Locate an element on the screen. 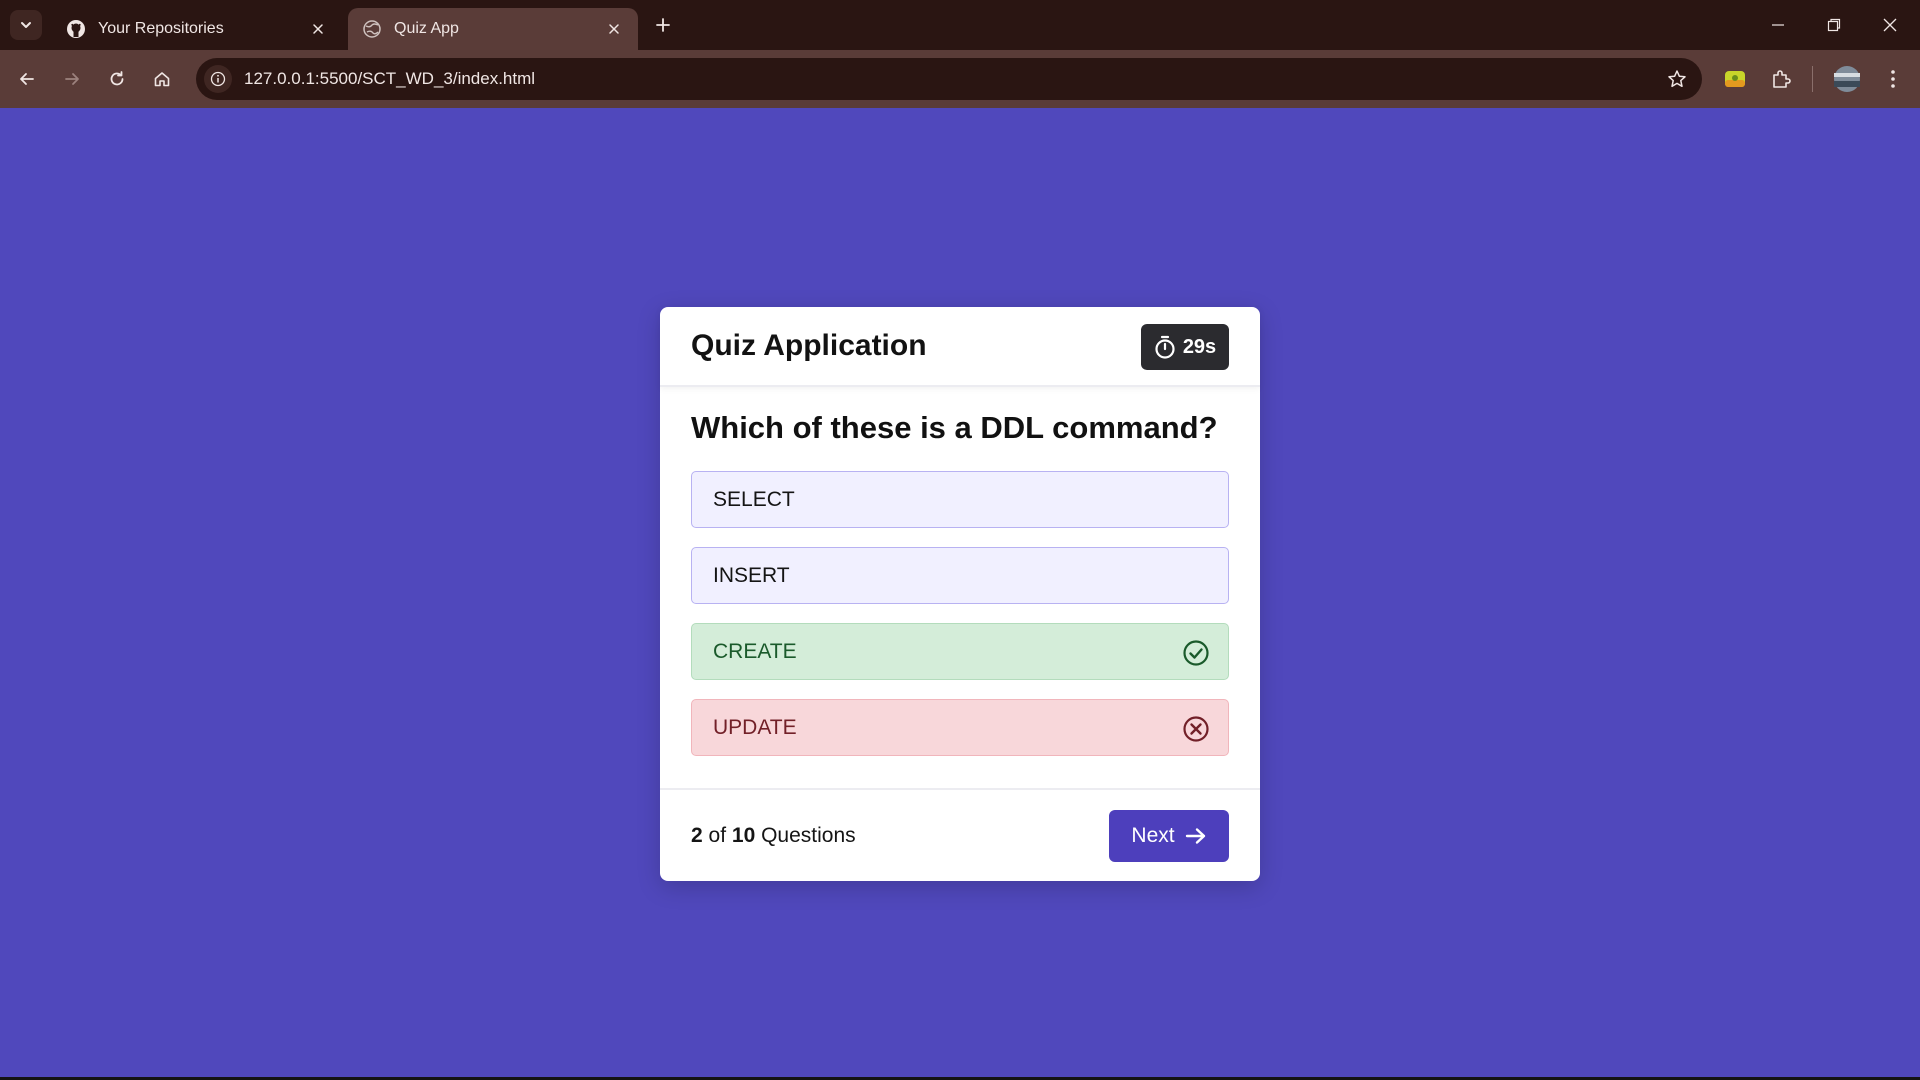 The width and height of the screenshot is (1920, 1080). close-icon is located at coordinates (1890, 25).